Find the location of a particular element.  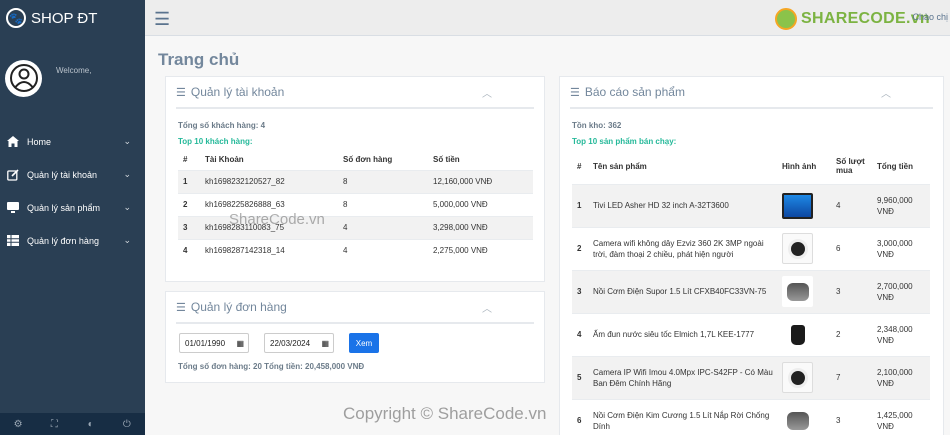

table-row: 4 kh1698287142318_14 4 2,275,000 VNĐ is located at coordinates (355, 250).